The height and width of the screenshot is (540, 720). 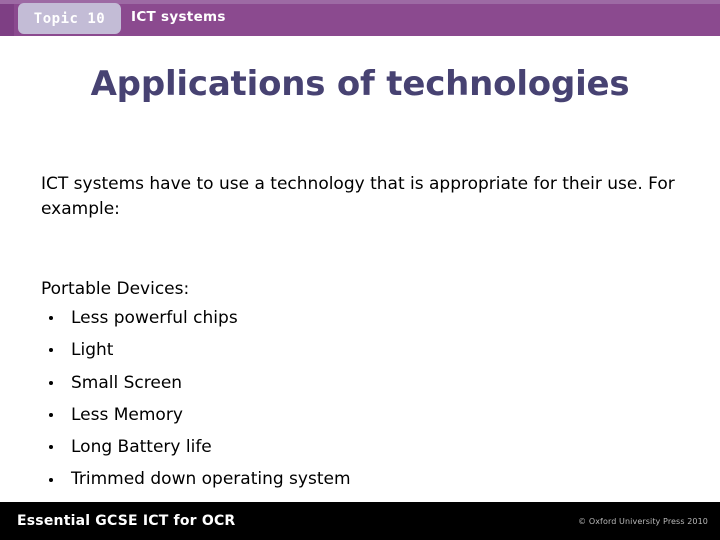 I want to click on slide-header-bar: Topic 10 ICT systems, so click(x=360, y=18).